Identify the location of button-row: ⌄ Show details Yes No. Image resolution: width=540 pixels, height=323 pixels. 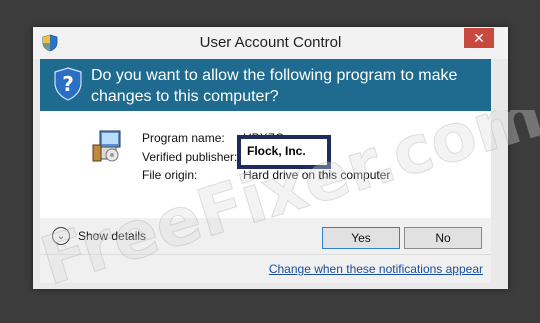
(265, 236).